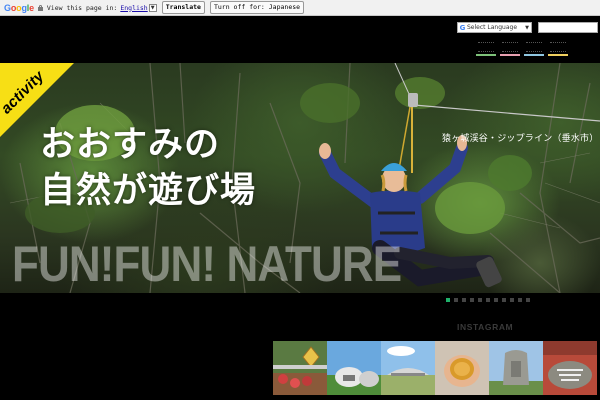 The width and height of the screenshot is (600, 400). Describe the element at coordinates (152, 7) in the screenshot. I see `language-dropdown-icon: ▼` at that location.